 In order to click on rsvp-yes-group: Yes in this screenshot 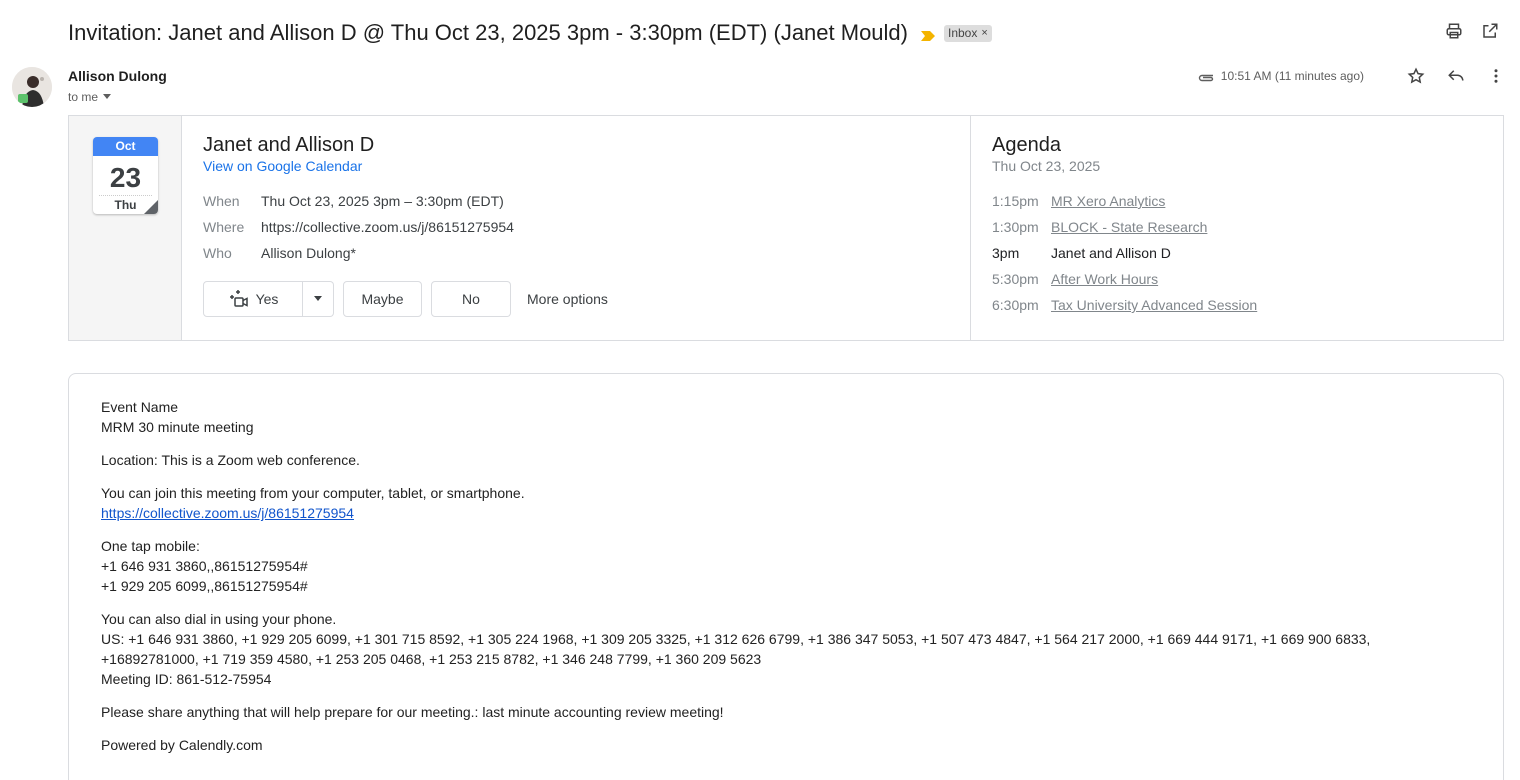, I will do `click(268, 299)`.